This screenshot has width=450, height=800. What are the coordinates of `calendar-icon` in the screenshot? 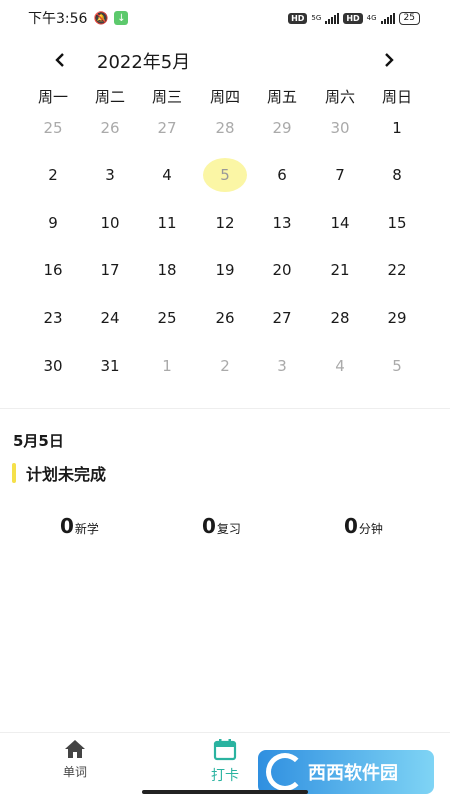 It's located at (225, 750).